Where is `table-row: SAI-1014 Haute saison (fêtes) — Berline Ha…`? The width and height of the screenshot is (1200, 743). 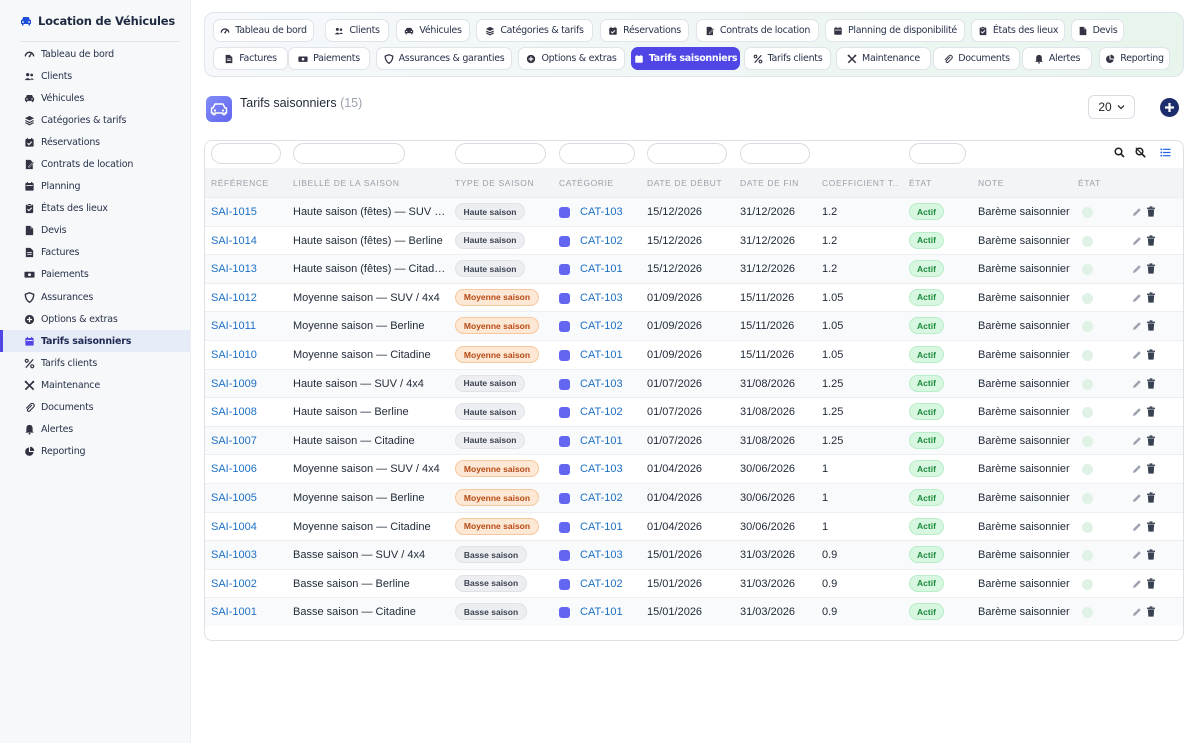 table-row: SAI-1014 Haute saison (fêtes) — Berline Ha… is located at coordinates (694, 240).